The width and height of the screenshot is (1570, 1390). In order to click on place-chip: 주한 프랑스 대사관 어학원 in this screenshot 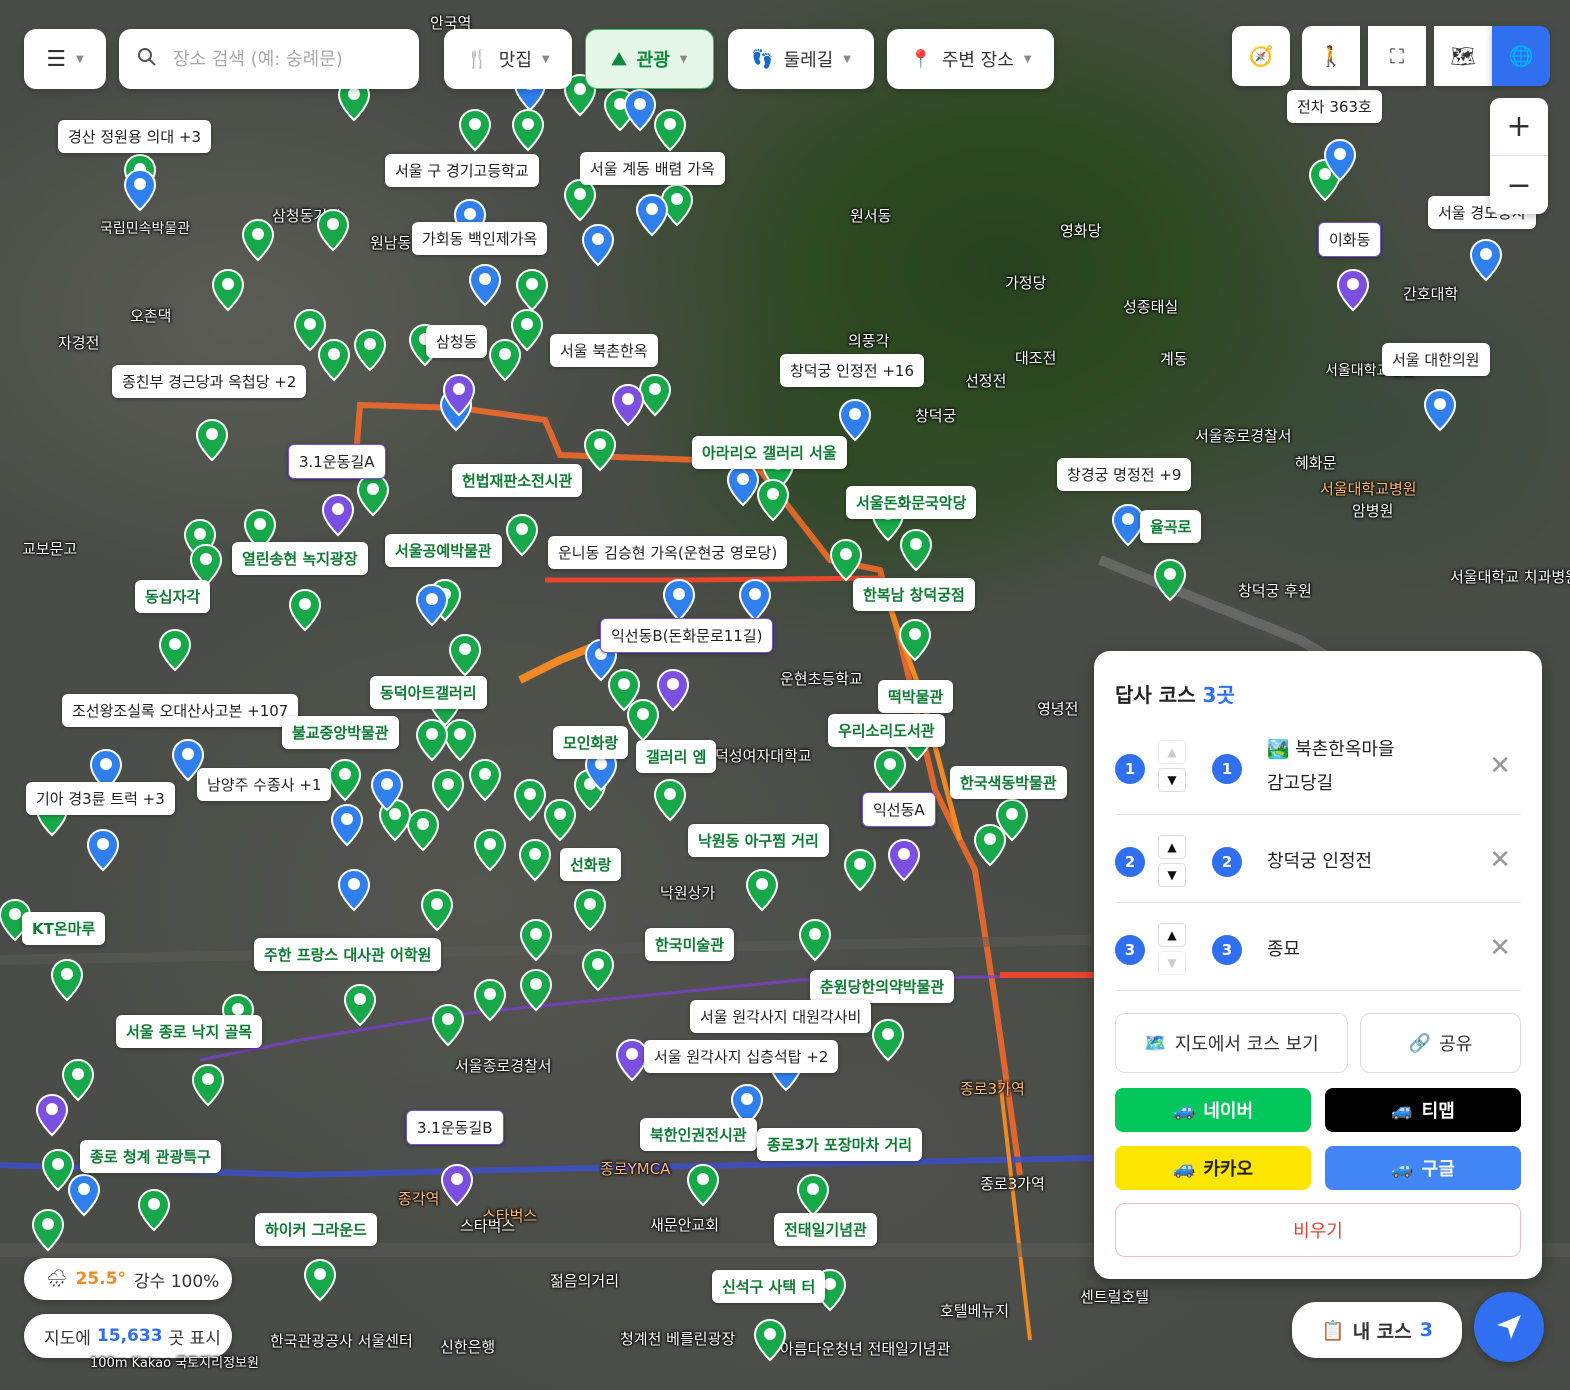, I will do `click(348, 954)`.